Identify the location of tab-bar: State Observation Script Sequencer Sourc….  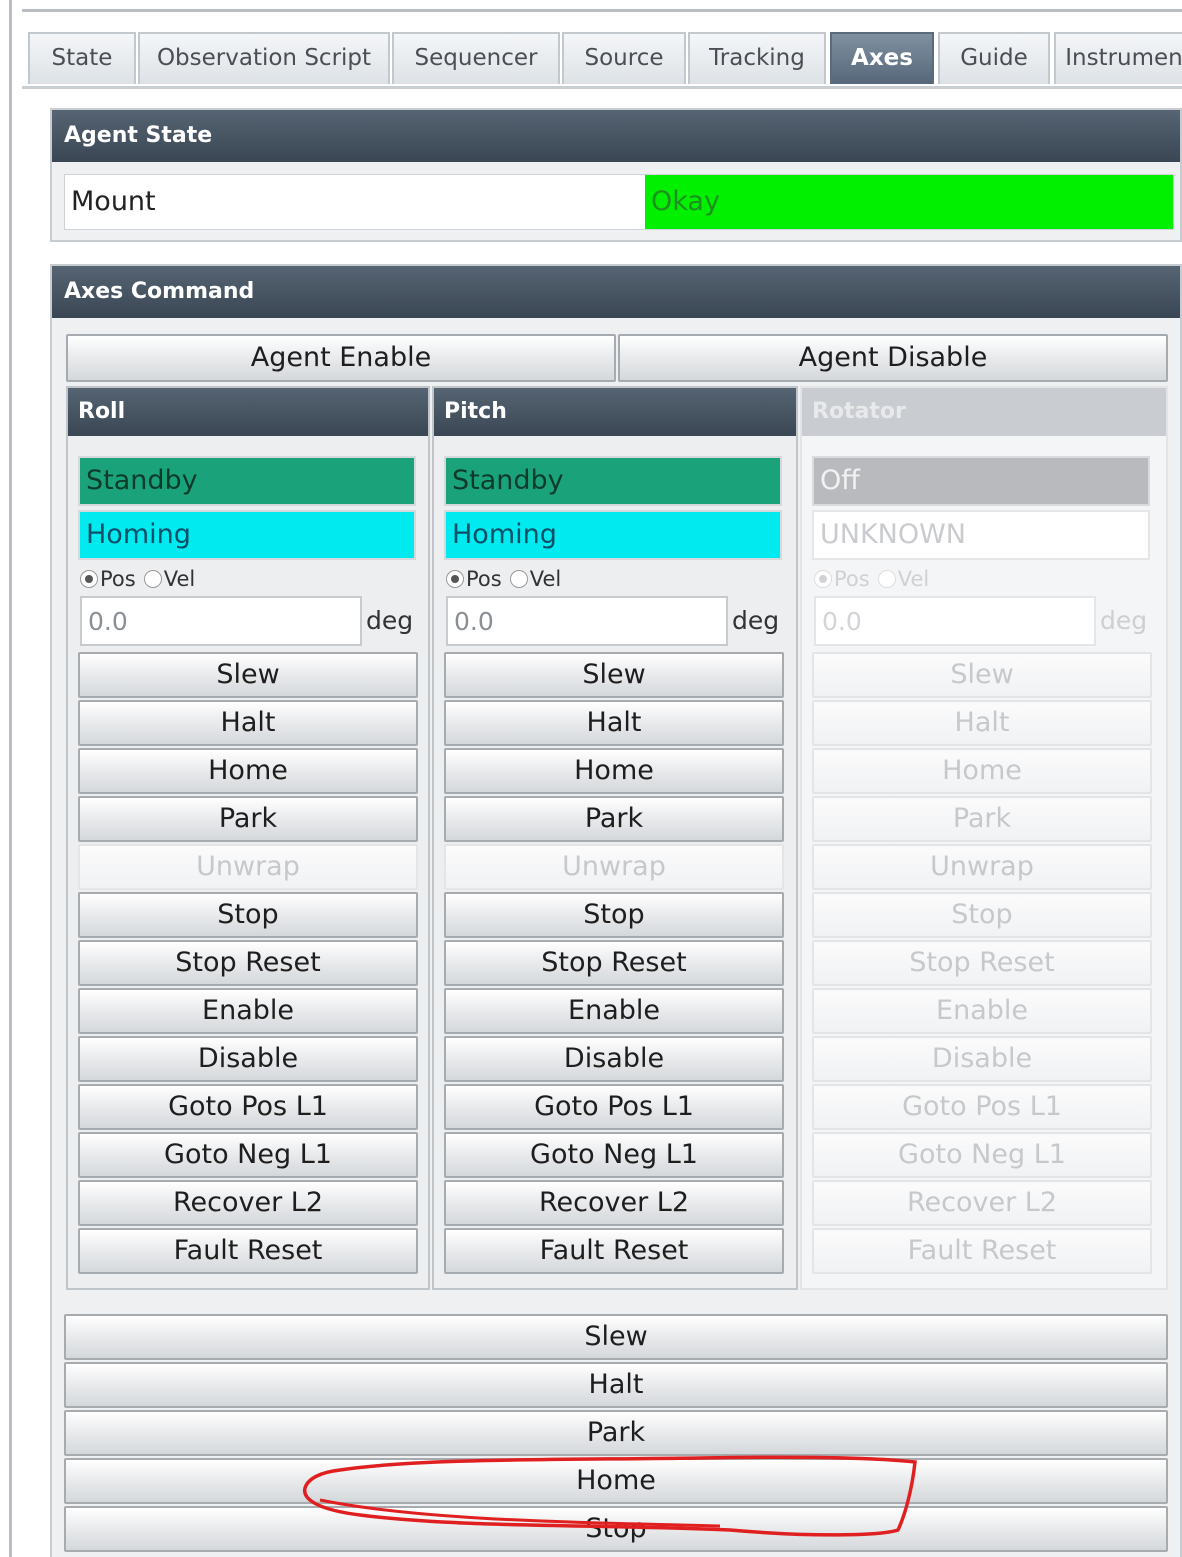
(602, 55).